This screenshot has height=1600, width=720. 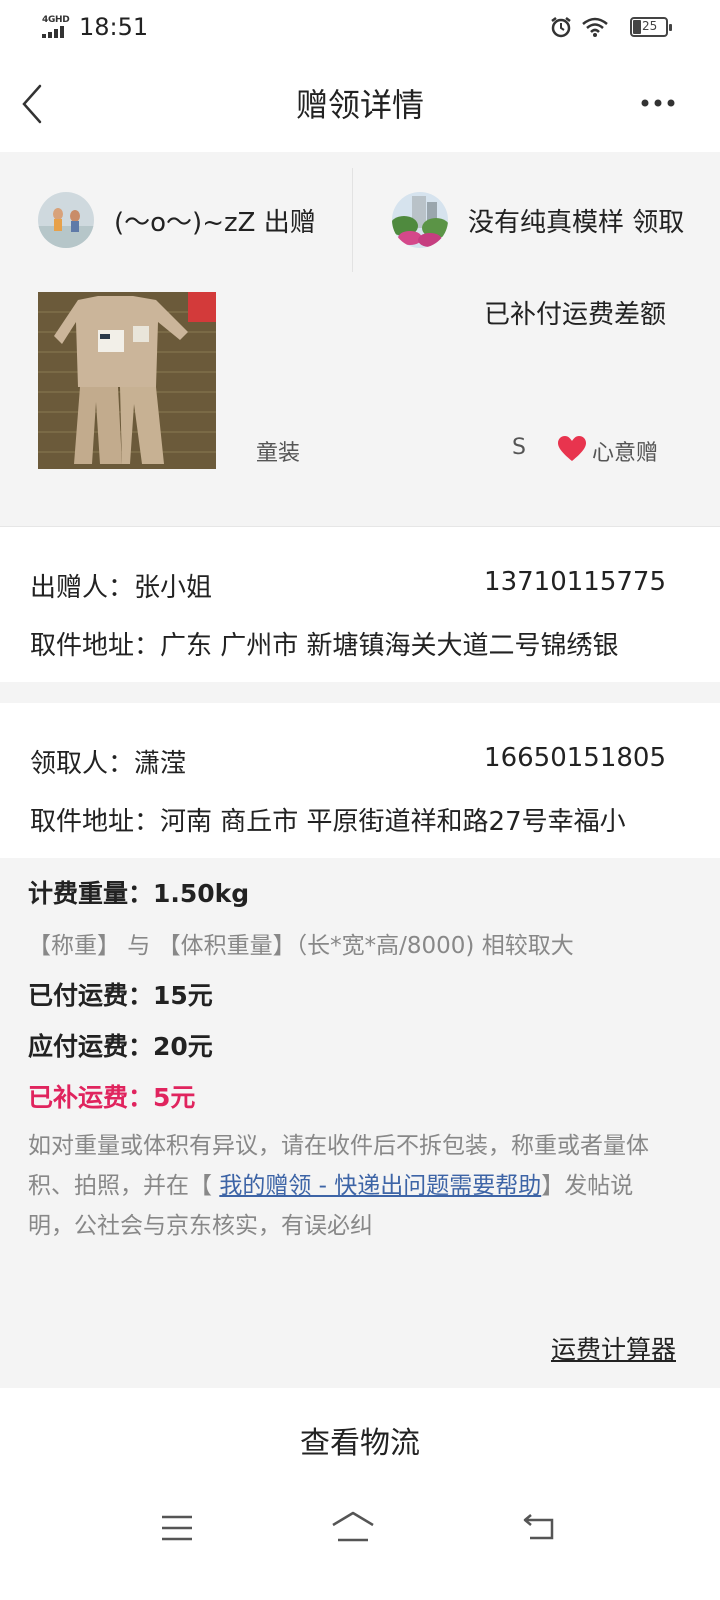 I want to click on receiver-party: 没有纯真模样 领取, so click(x=538, y=220).